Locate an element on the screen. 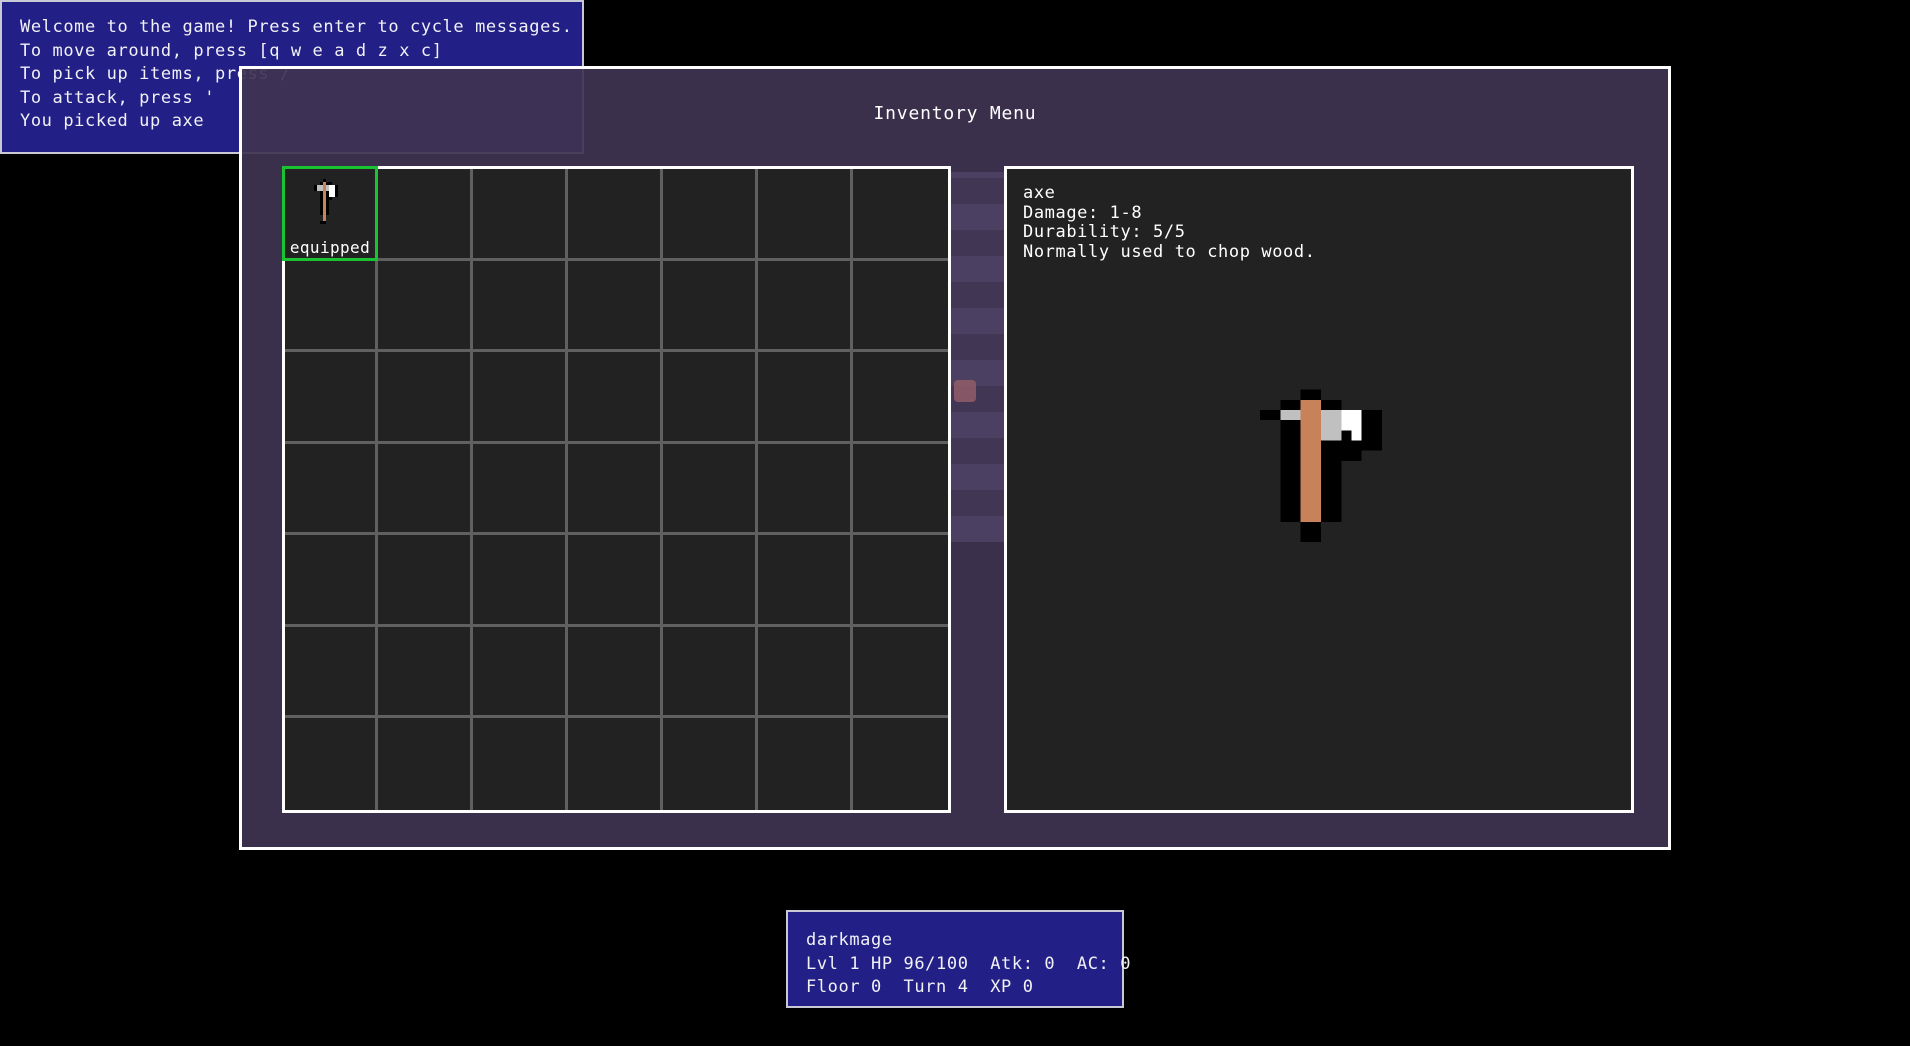 The image size is (1910, 1046). inventory-title: Inventory Menu is located at coordinates (955, 113).